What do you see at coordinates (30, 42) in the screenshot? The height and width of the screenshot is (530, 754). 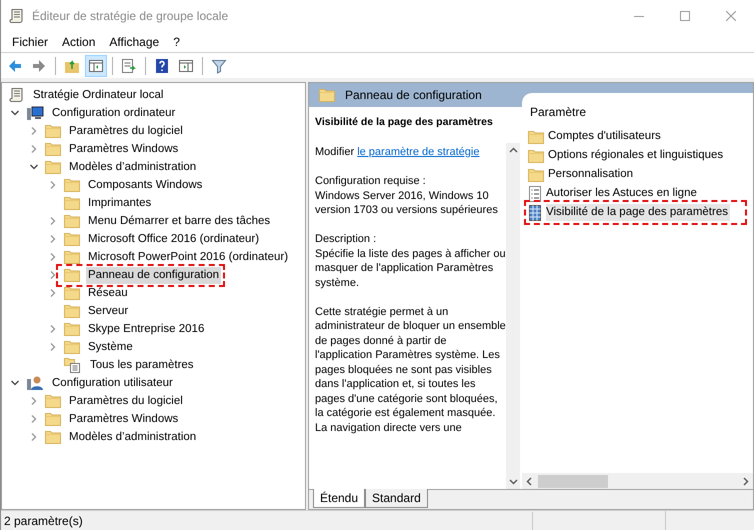 I see `menu-item: Fichier` at bounding box center [30, 42].